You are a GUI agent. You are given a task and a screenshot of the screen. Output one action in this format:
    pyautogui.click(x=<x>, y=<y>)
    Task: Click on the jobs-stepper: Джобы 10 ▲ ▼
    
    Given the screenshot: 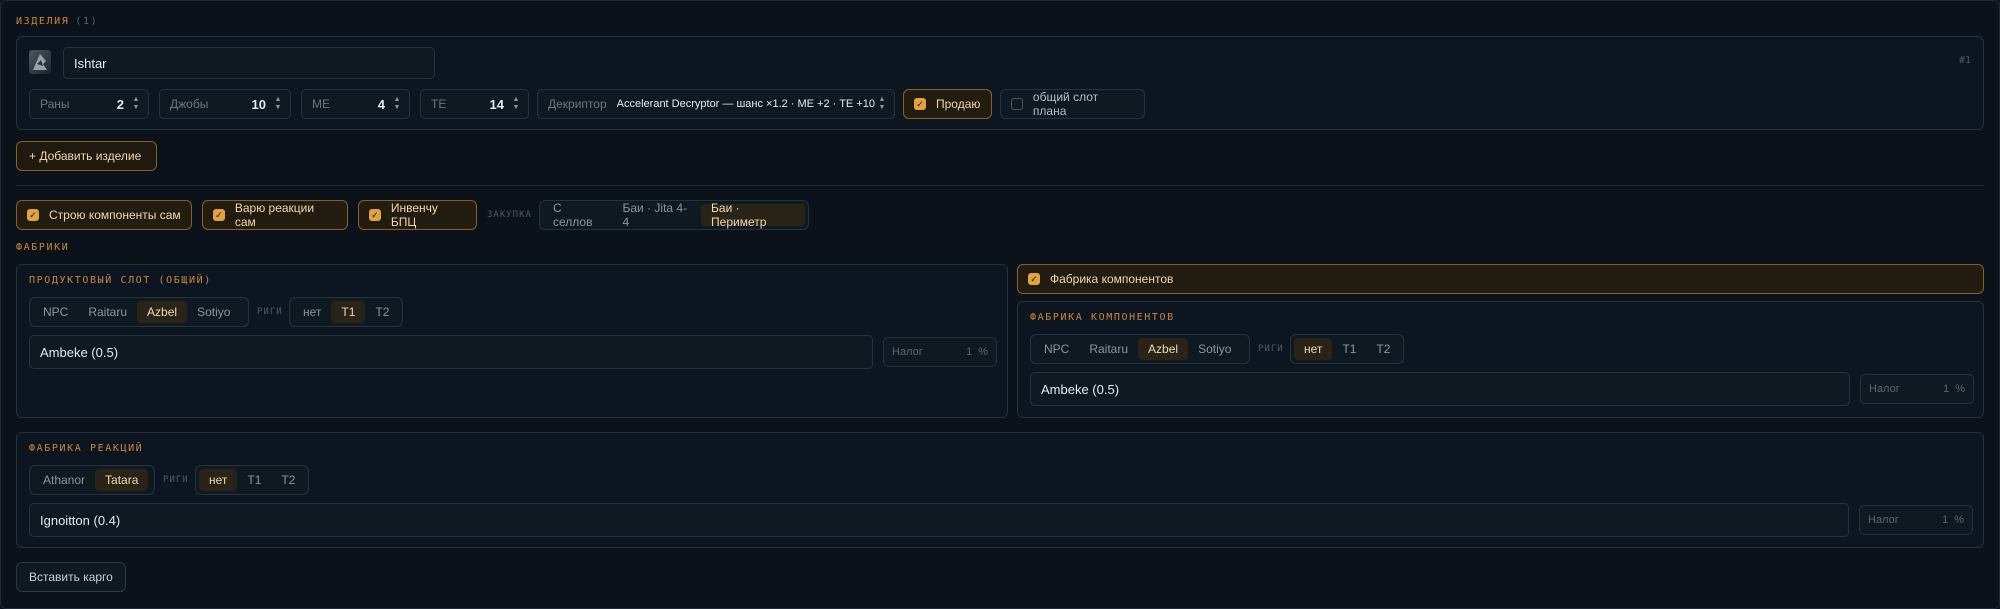 What is the action you would take?
    pyautogui.click(x=225, y=104)
    